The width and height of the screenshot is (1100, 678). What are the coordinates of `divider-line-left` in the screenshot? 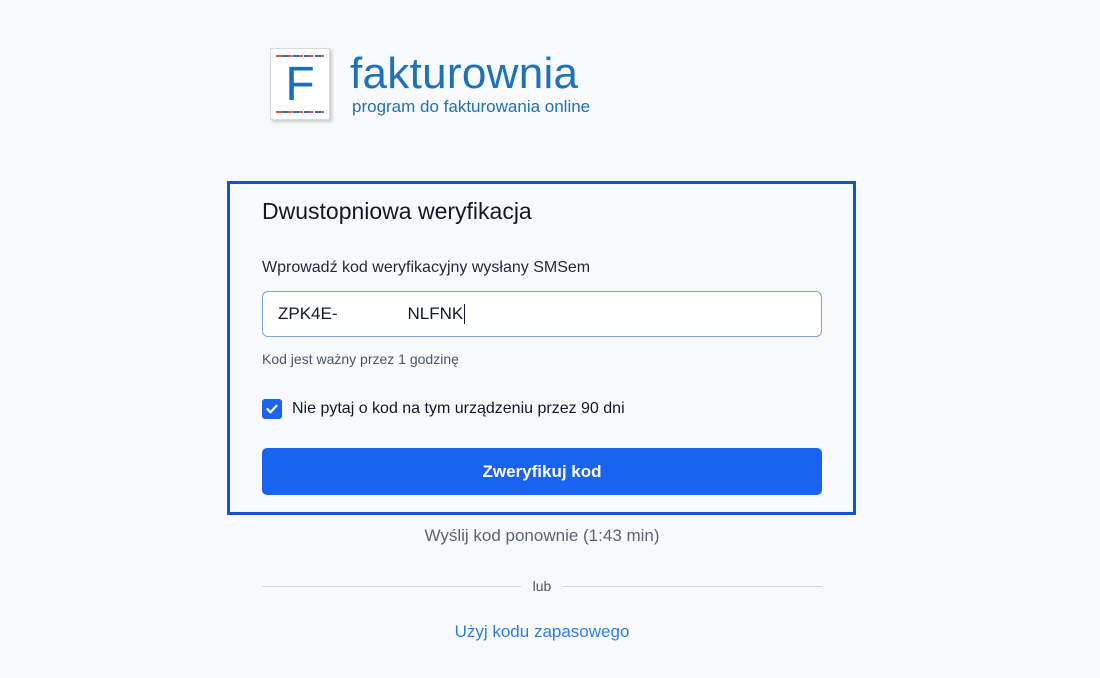 It's located at (391, 586).